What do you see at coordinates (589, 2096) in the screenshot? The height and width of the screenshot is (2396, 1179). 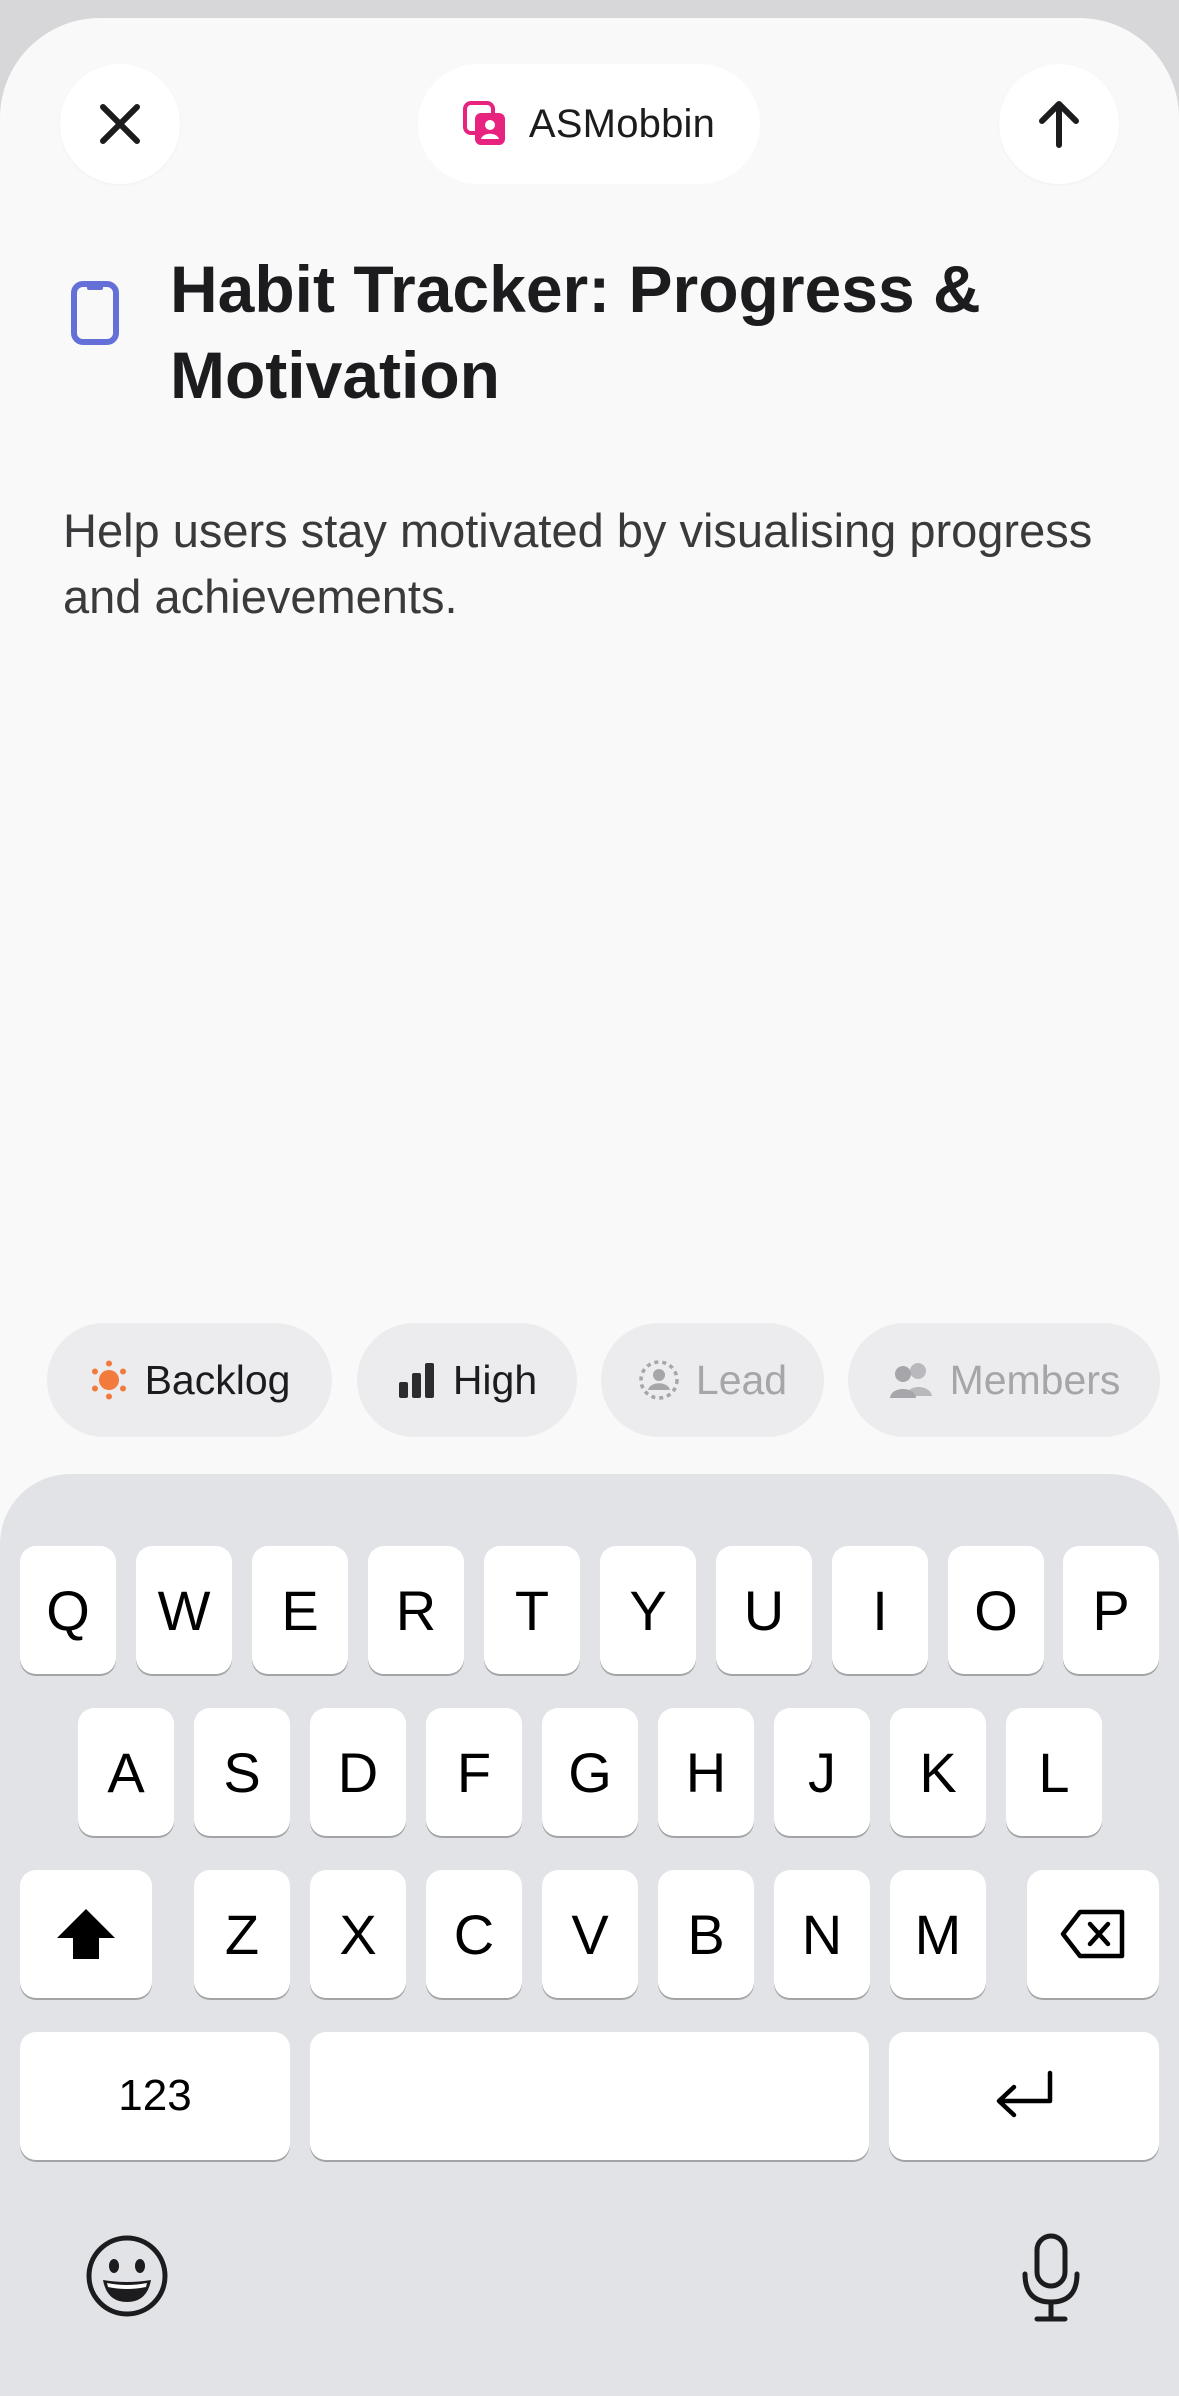 I see `space-key` at bounding box center [589, 2096].